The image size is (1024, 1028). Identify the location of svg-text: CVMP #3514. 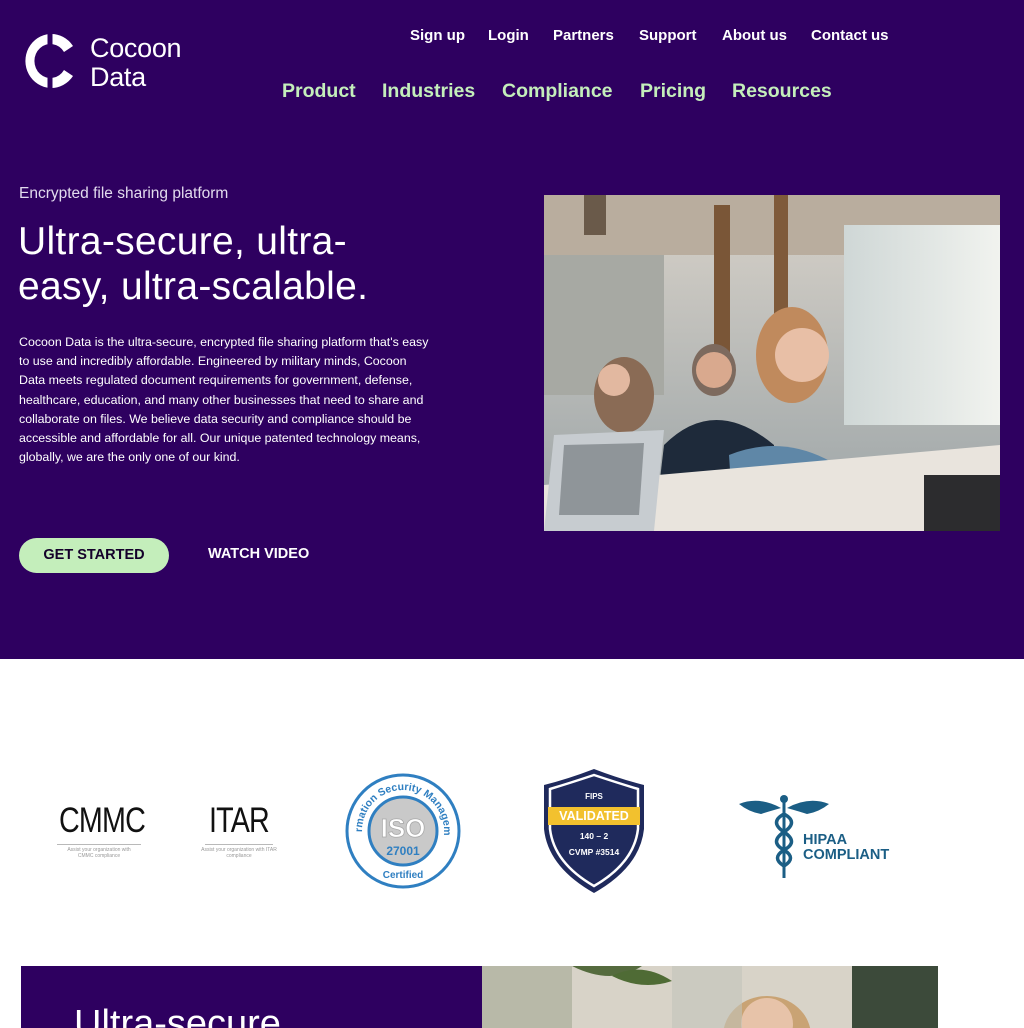
(594, 852).